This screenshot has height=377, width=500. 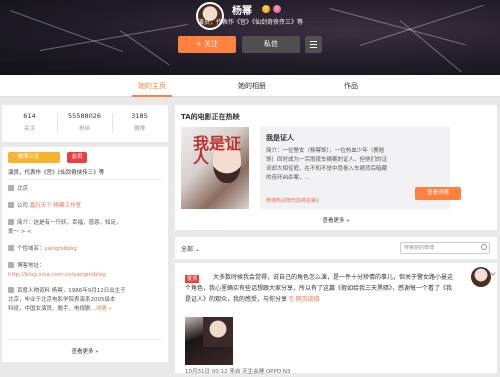 I want to click on intro-row: 简介：这是有一只妖，幸福，感恩，知足， 爱～ > <, so click(x=86, y=228).